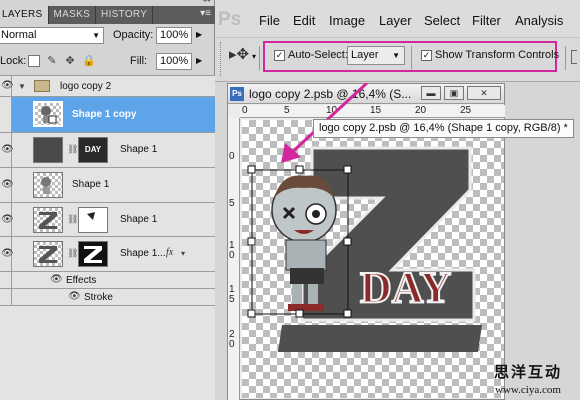 This screenshot has width=580, height=400. I want to click on layer-mask-thumbnail: DAY, so click(93, 150).